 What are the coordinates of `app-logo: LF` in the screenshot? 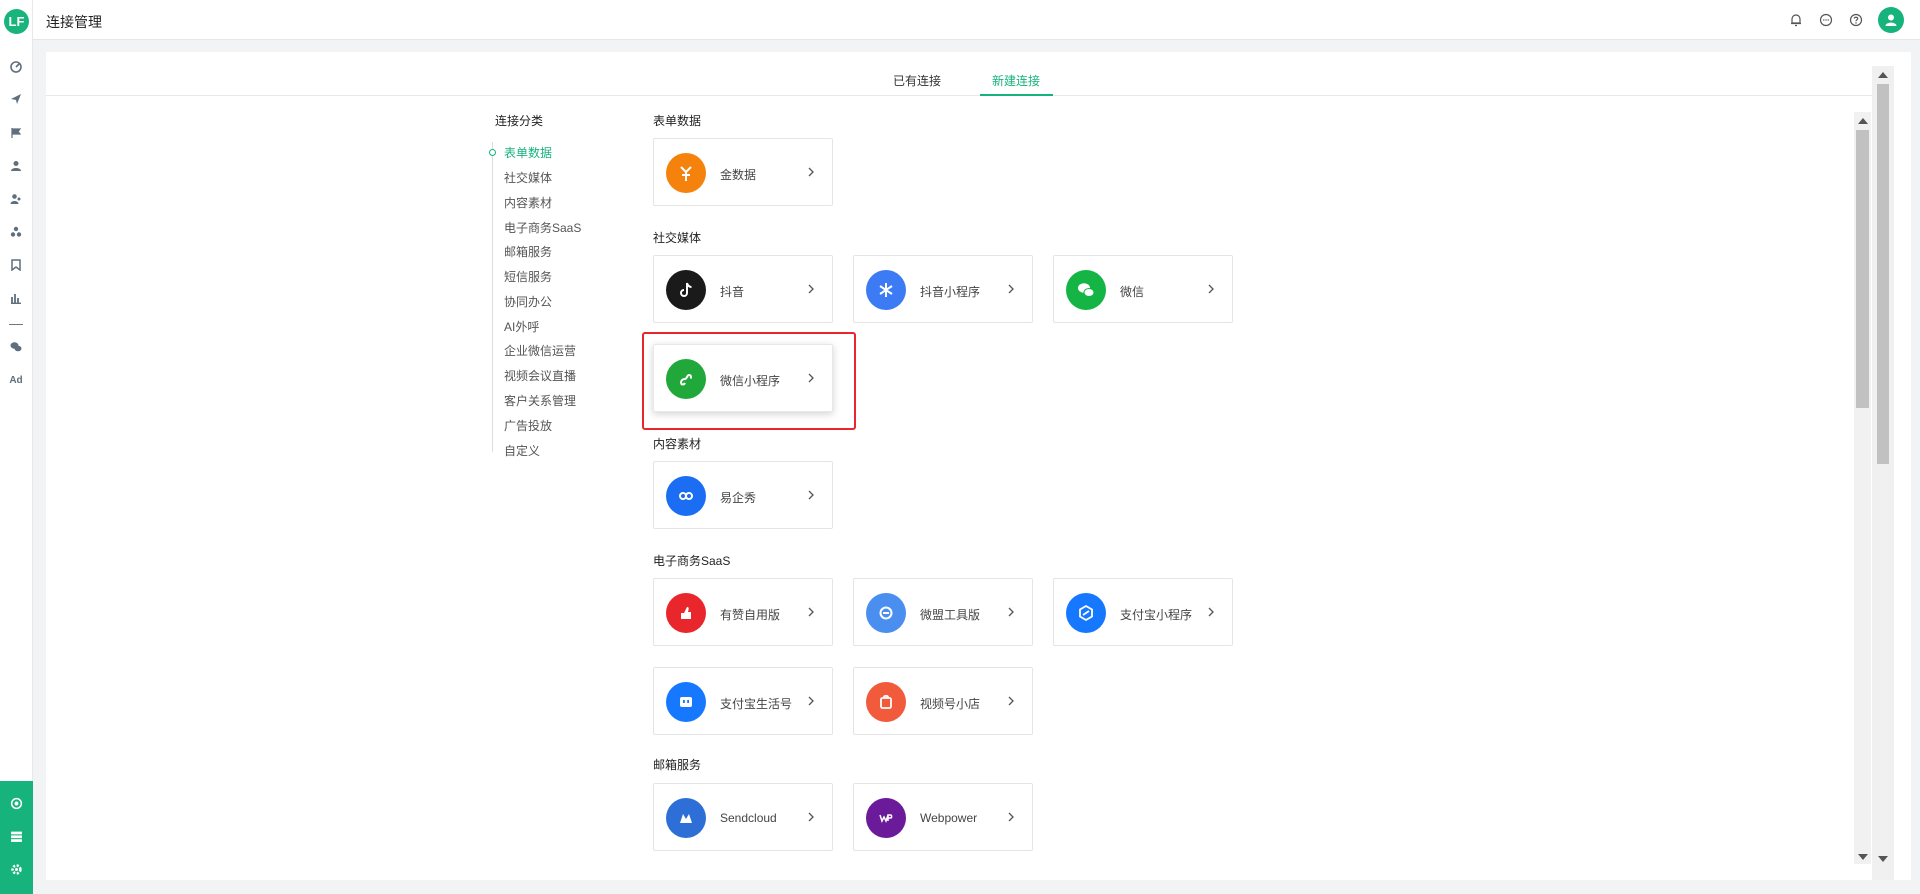 It's located at (16, 21).